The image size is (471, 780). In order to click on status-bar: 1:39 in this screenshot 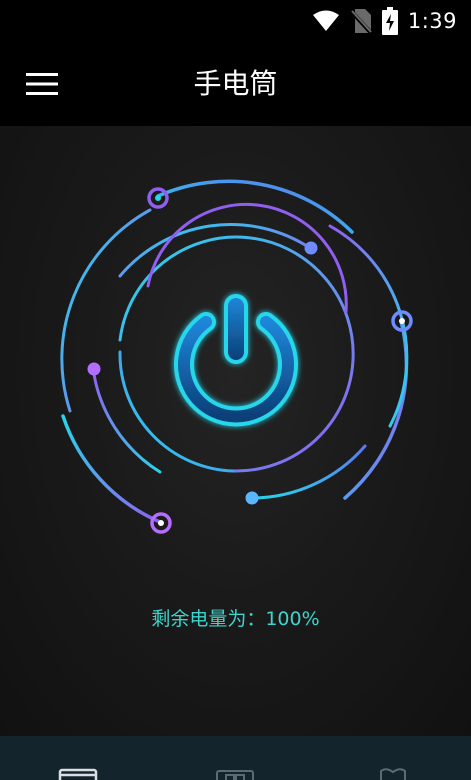, I will do `click(235, 21)`.